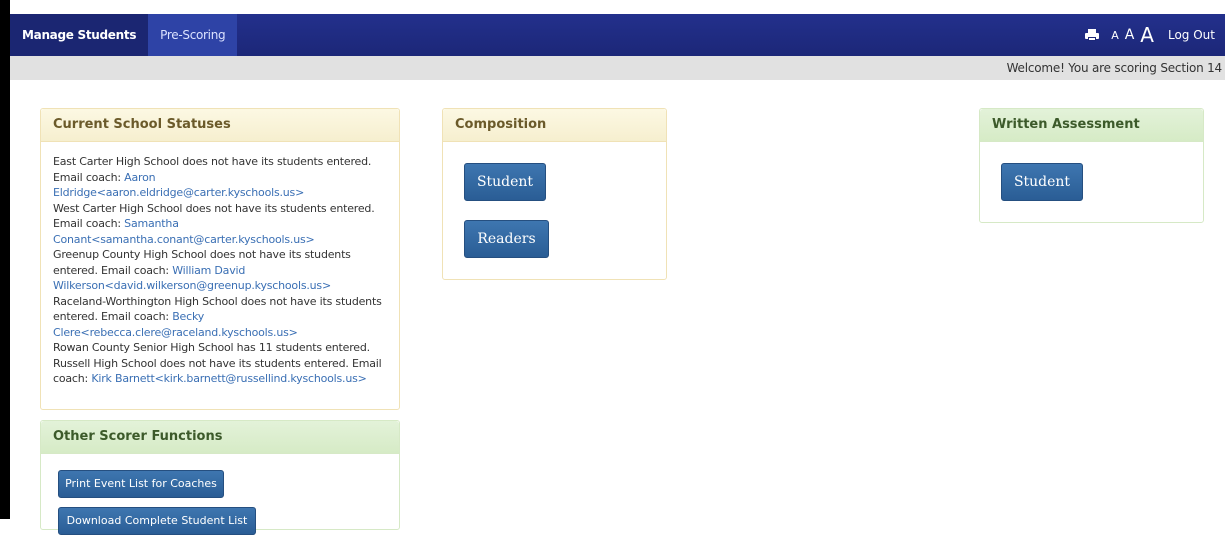 The width and height of the screenshot is (1225, 535). I want to click on printer-icon, so click(1092, 35).